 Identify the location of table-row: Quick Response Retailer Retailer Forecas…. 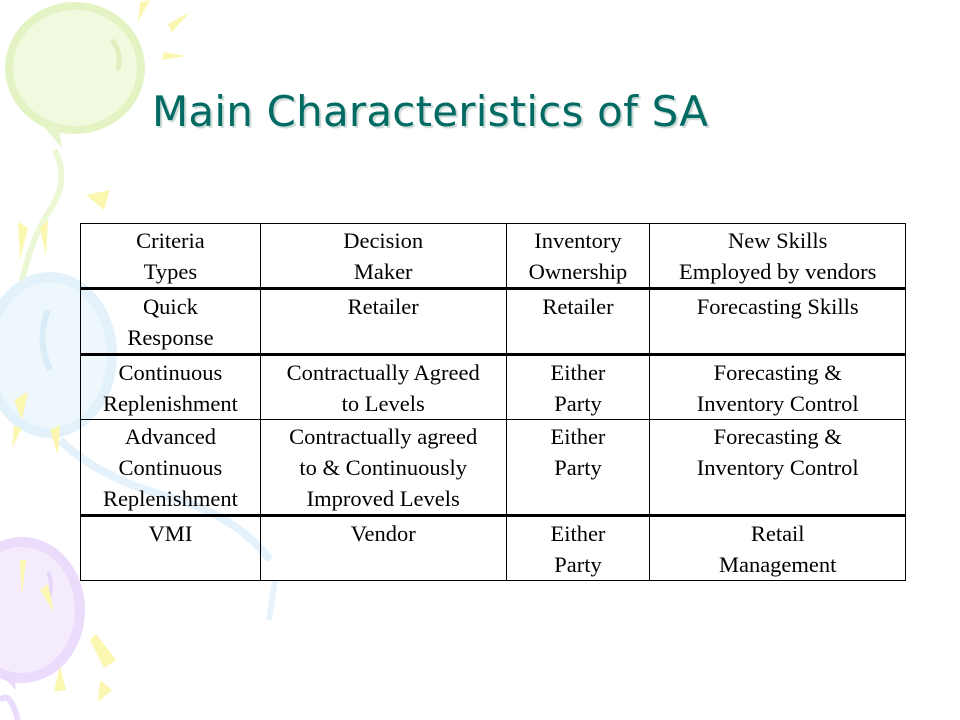
(493, 322).